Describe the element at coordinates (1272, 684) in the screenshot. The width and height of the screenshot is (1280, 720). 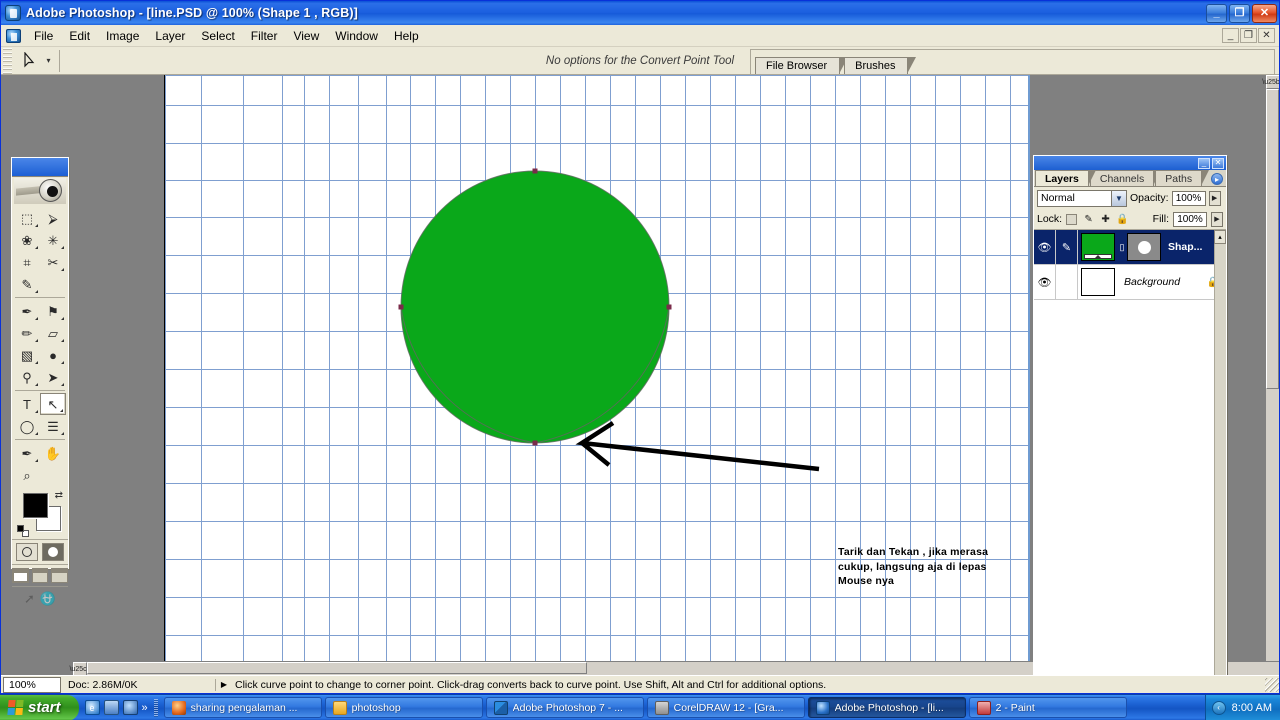
I see `resize-grip` at that location.